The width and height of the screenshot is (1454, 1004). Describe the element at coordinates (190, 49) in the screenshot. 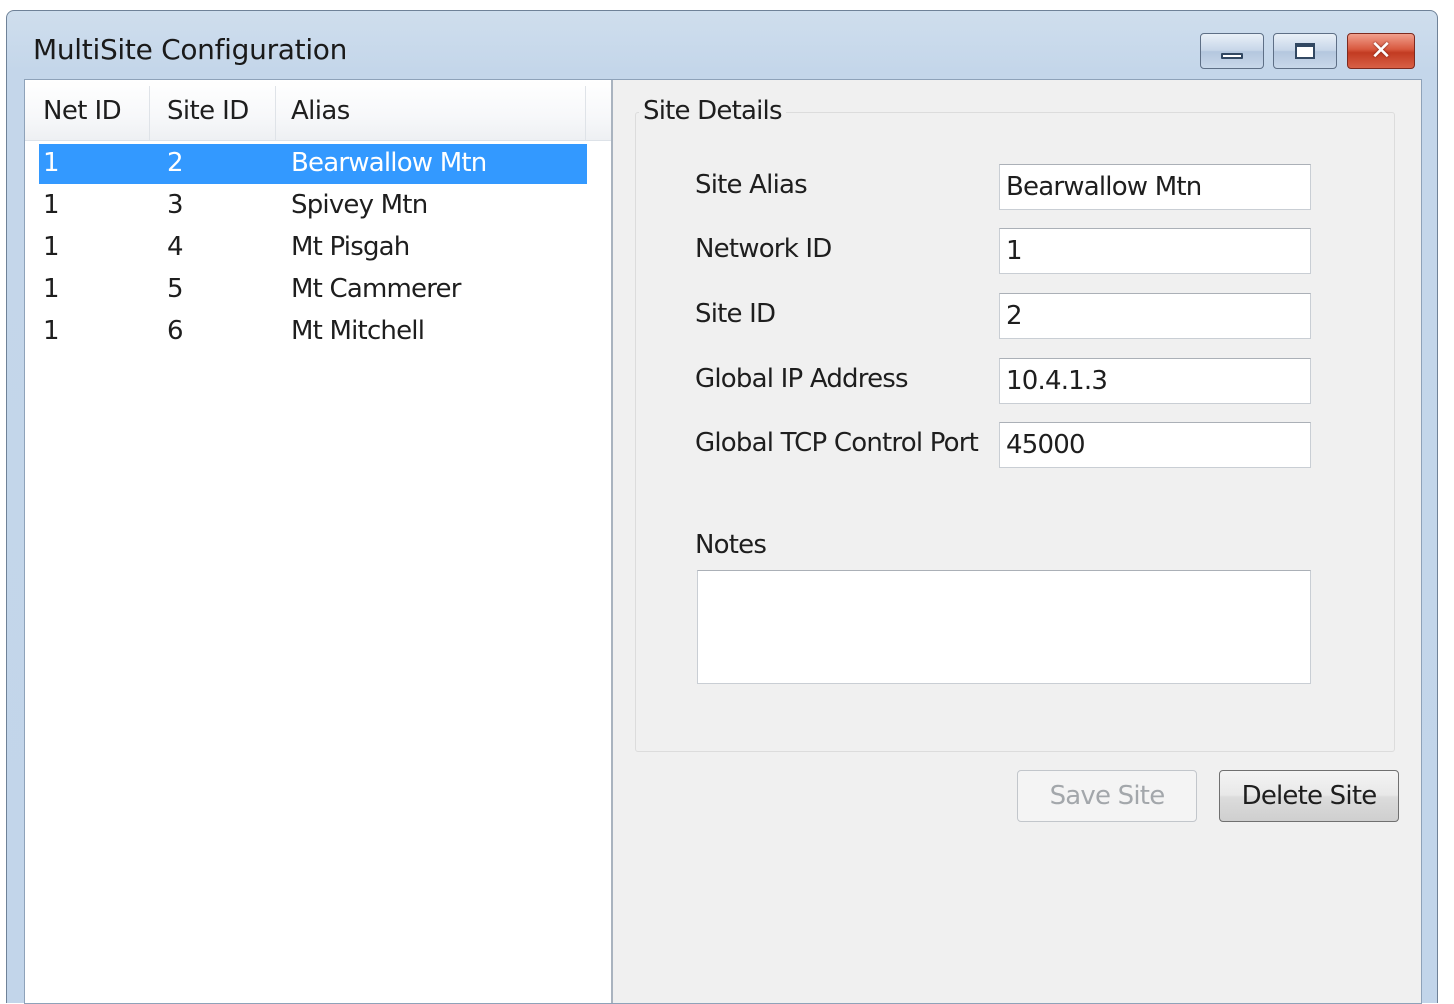

I see `window-title: MultiSite Configuration` at that location.